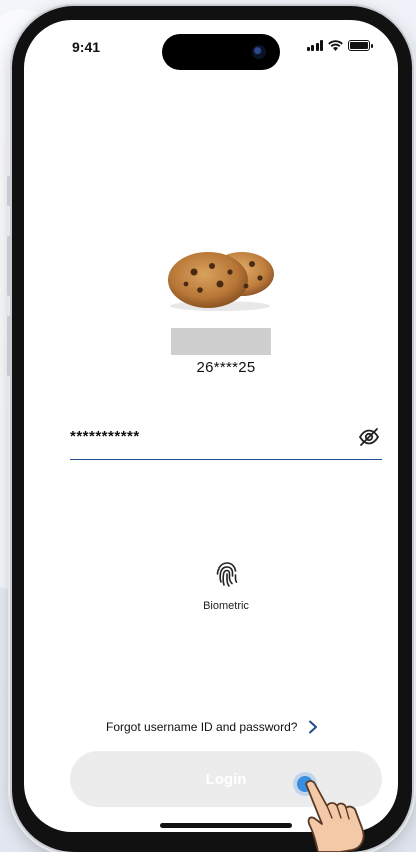  Describe the element at coordinates (86, 47) in the screenshot. I see `status-time: 9:41` at that location.